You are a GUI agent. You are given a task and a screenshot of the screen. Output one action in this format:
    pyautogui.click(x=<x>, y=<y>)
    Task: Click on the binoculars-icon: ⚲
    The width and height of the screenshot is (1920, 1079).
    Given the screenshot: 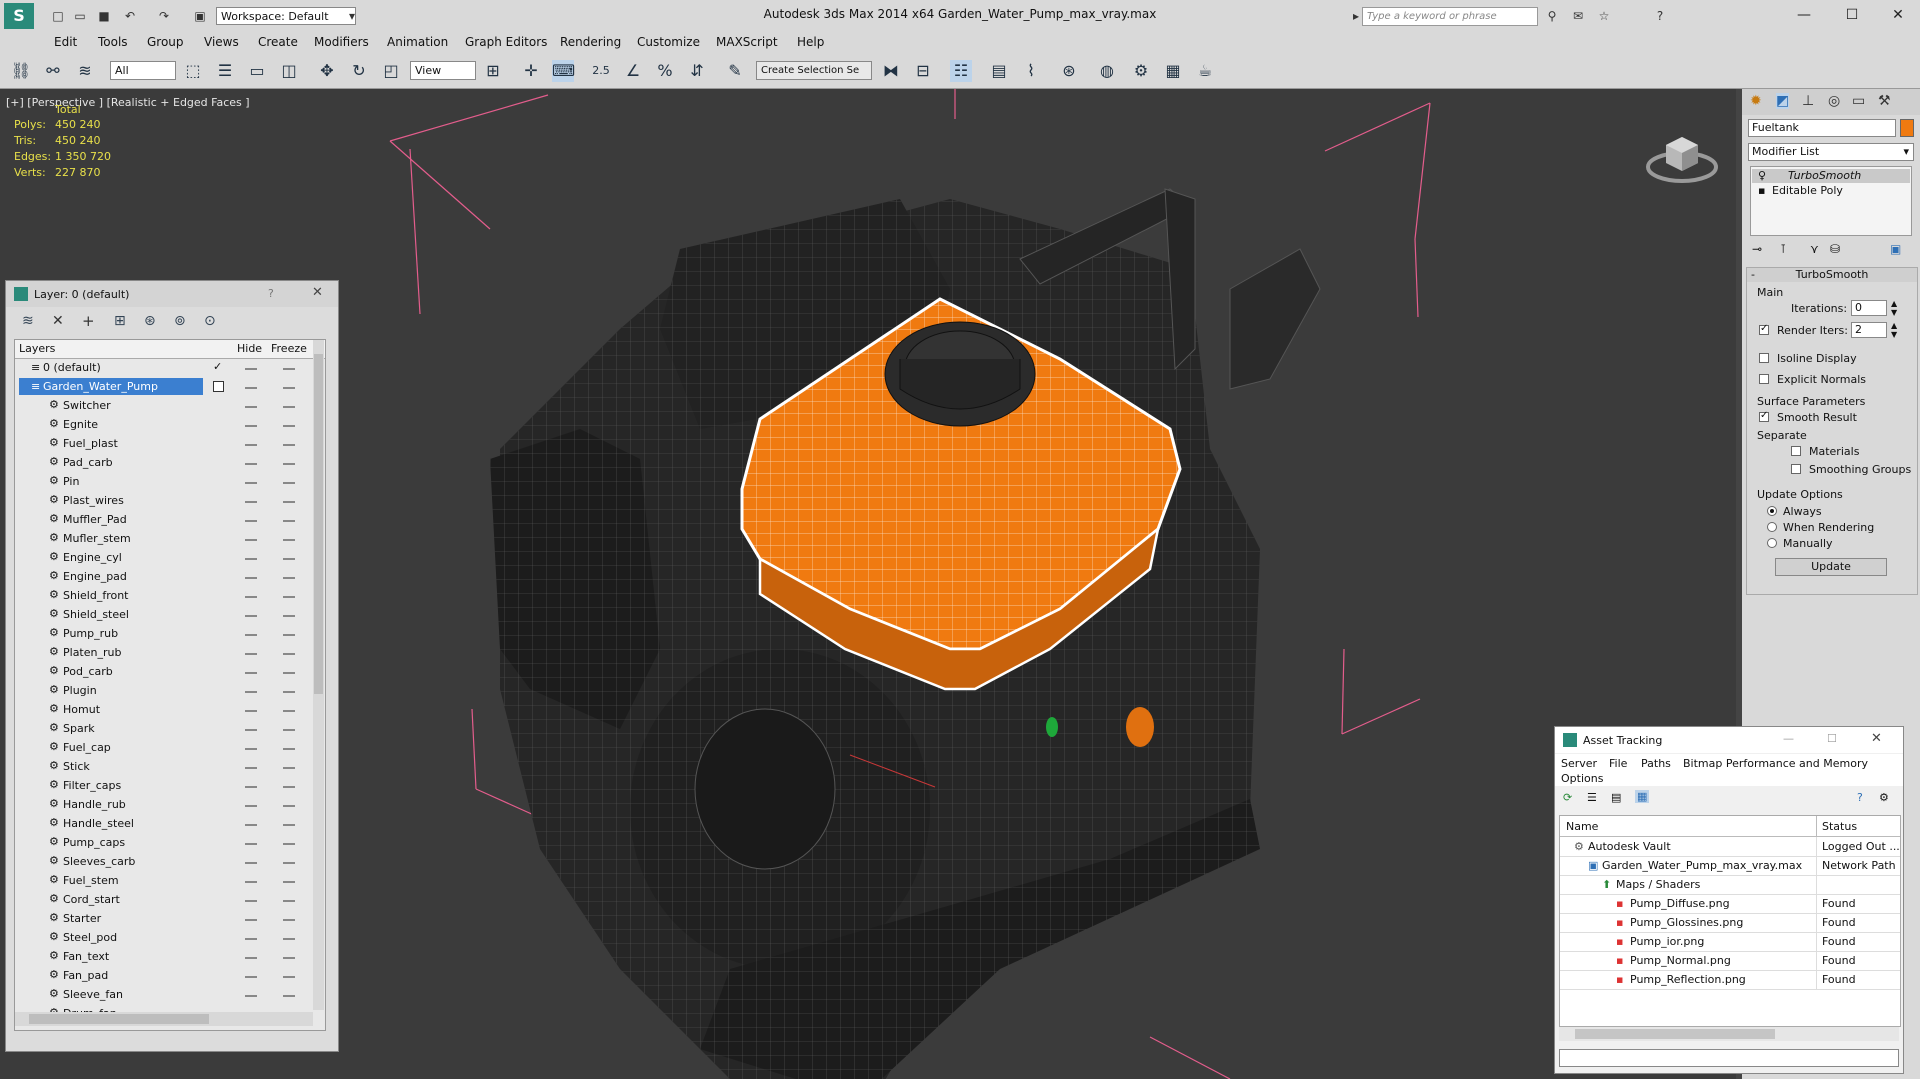 What is the action you would take?
    pyautogui.click(x=1552, y=16)
    